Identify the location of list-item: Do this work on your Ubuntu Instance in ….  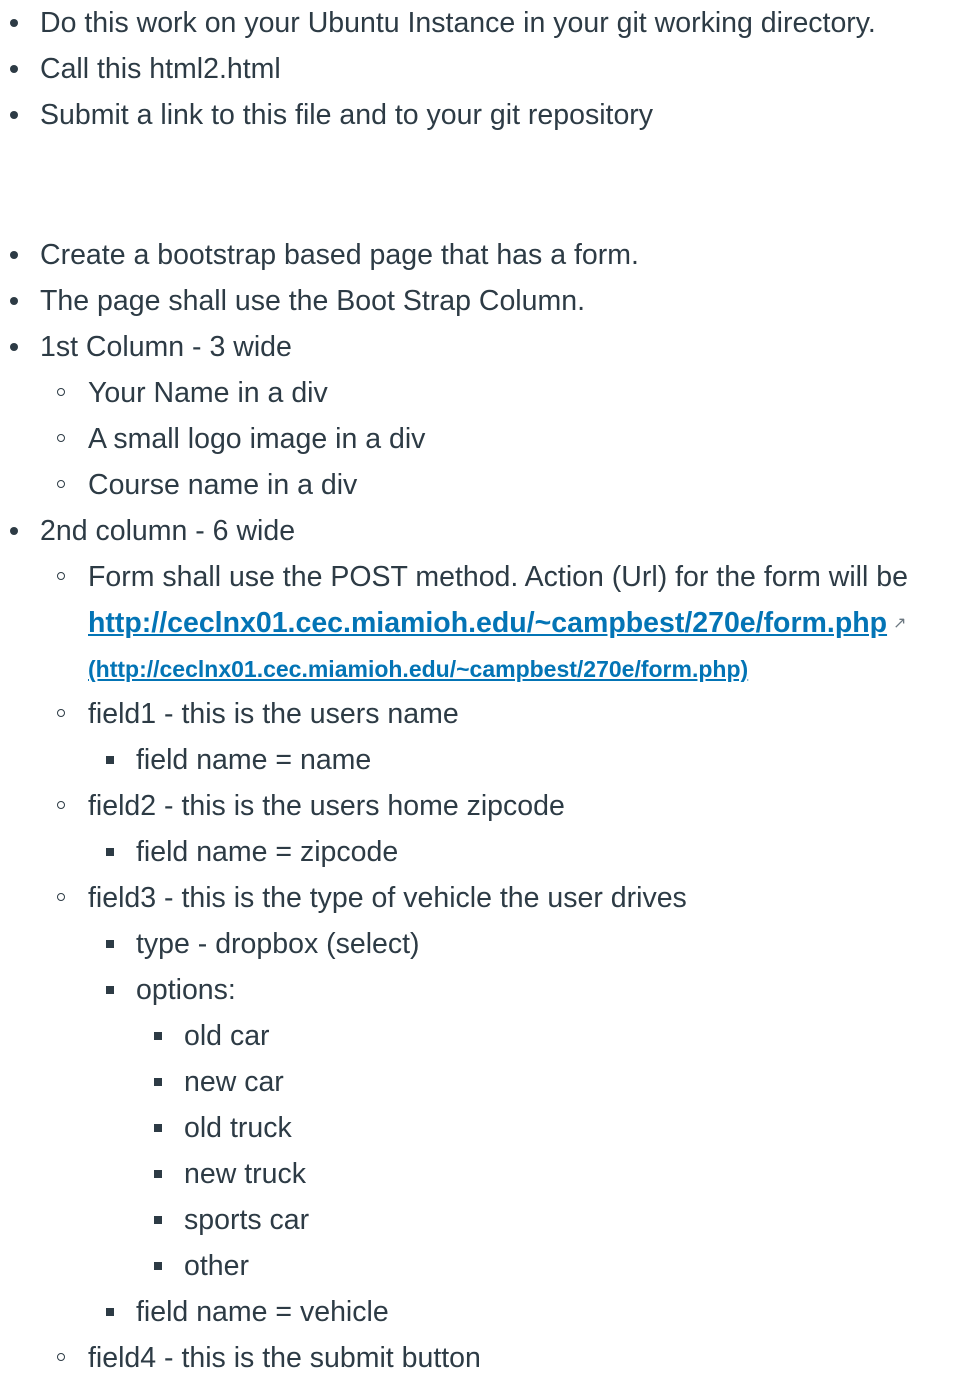
(490, 23).